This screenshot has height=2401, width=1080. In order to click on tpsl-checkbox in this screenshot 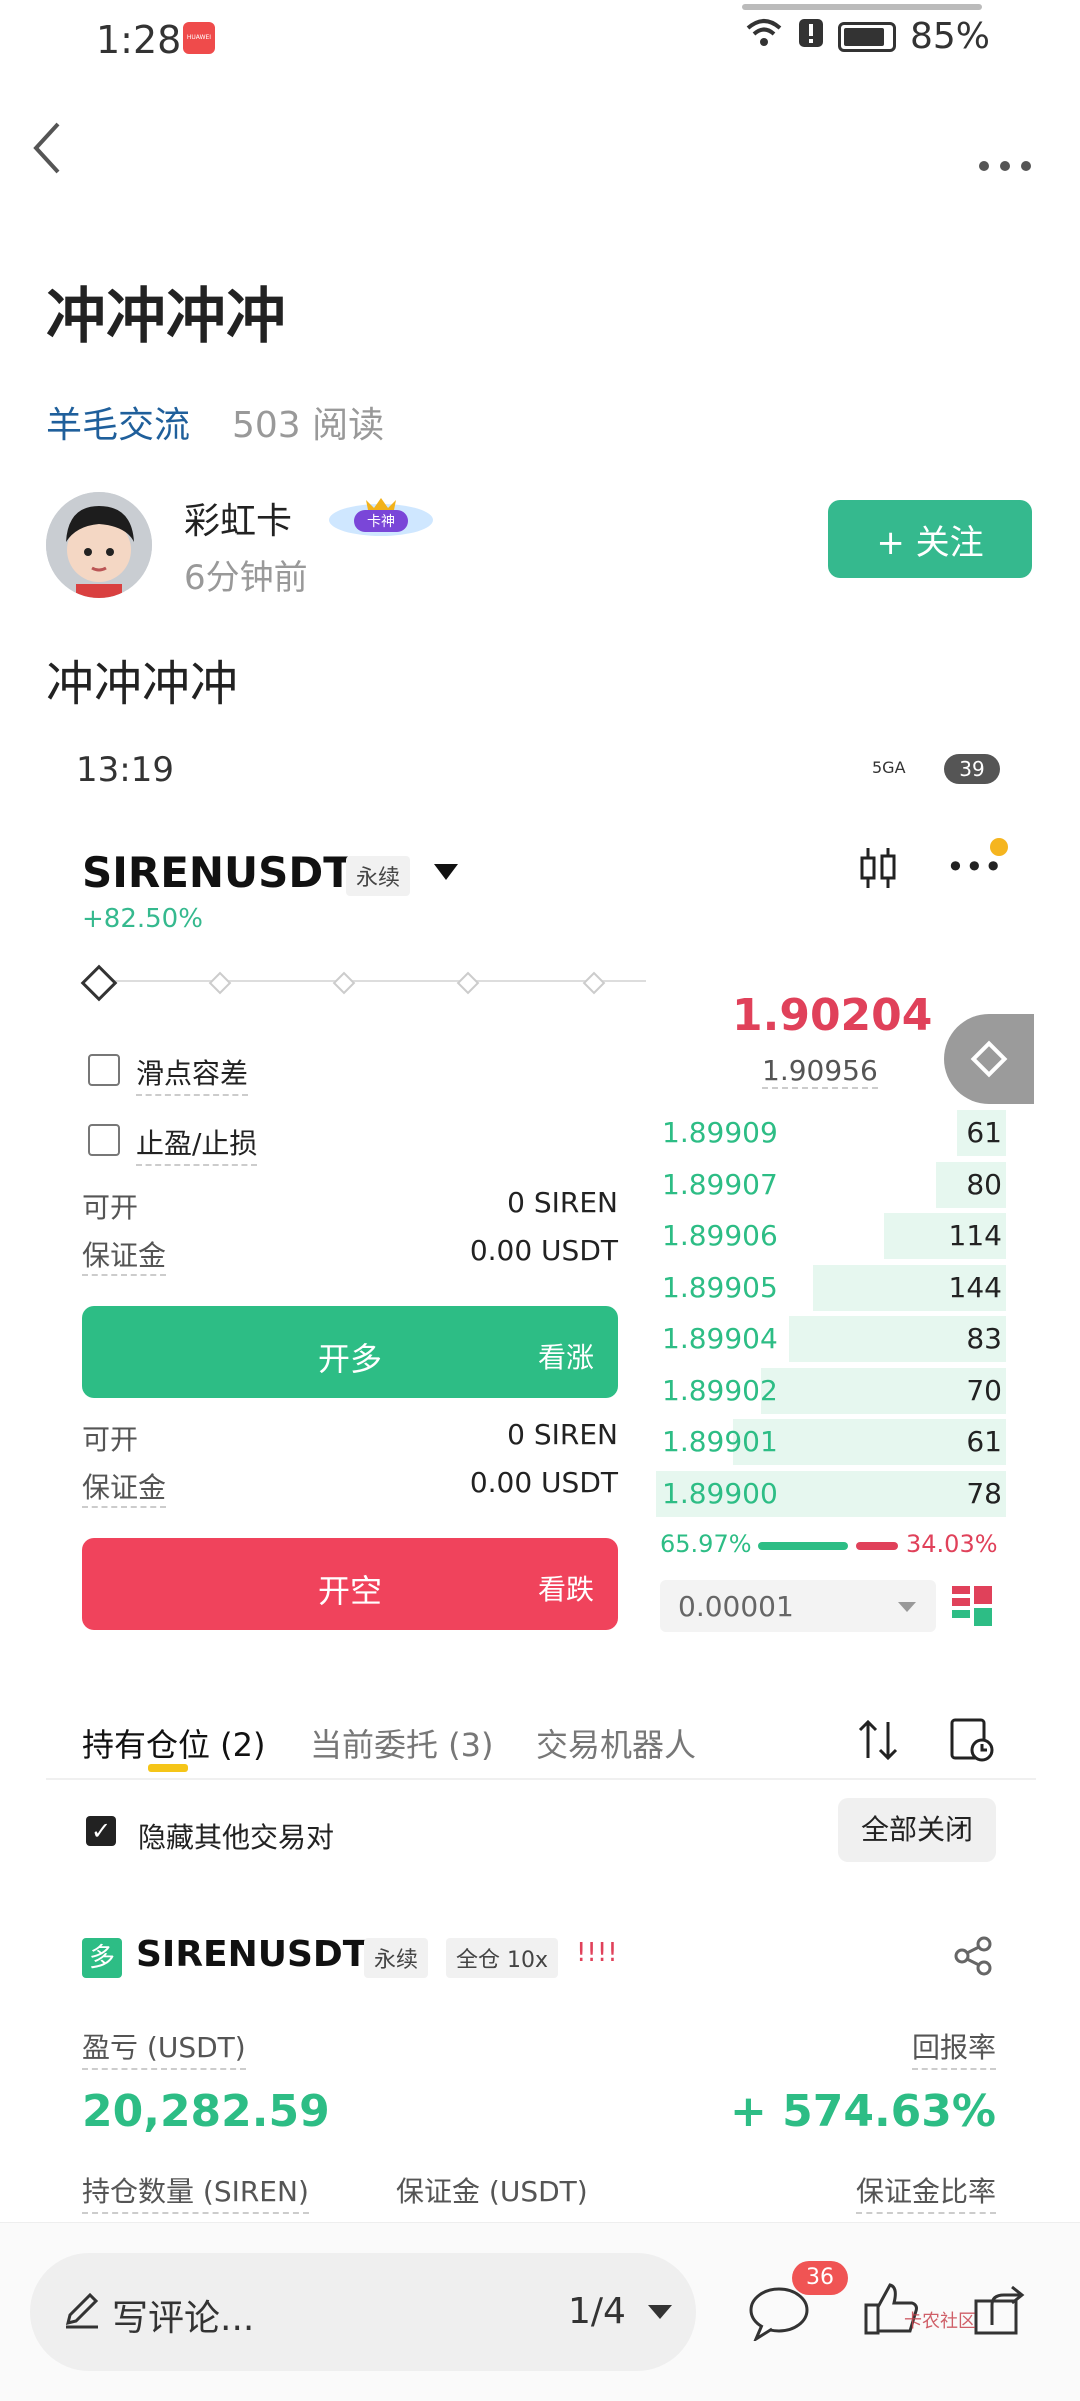, I will do `click(104, 1140)`.